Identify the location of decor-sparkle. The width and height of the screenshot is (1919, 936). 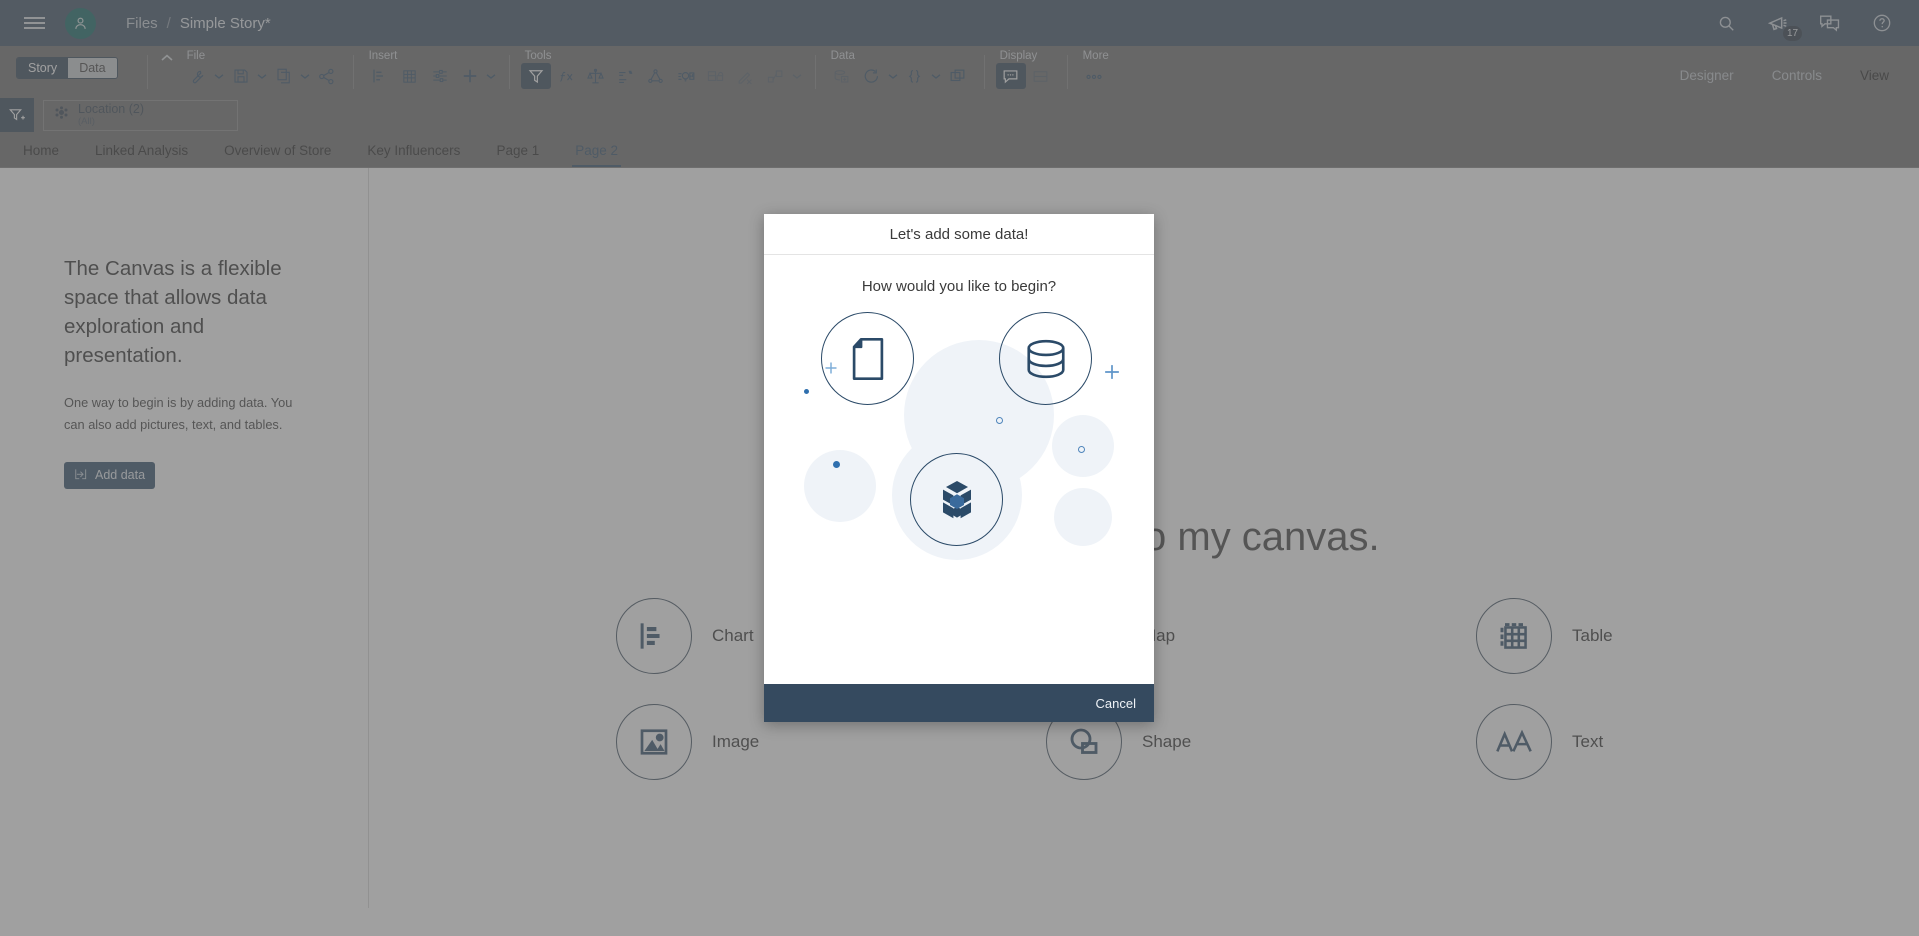
(1112, 374).